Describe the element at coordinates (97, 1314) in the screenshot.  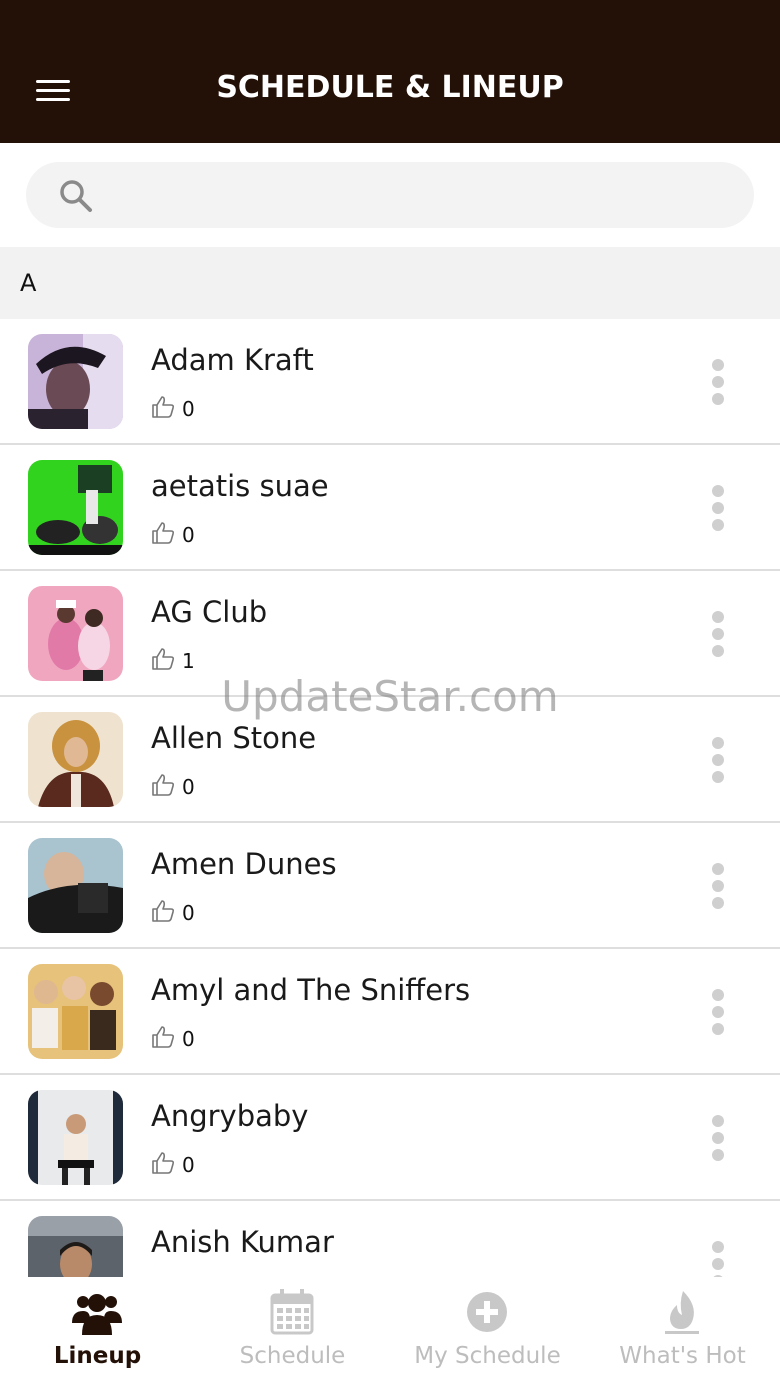
I see `users-icon` at that location.